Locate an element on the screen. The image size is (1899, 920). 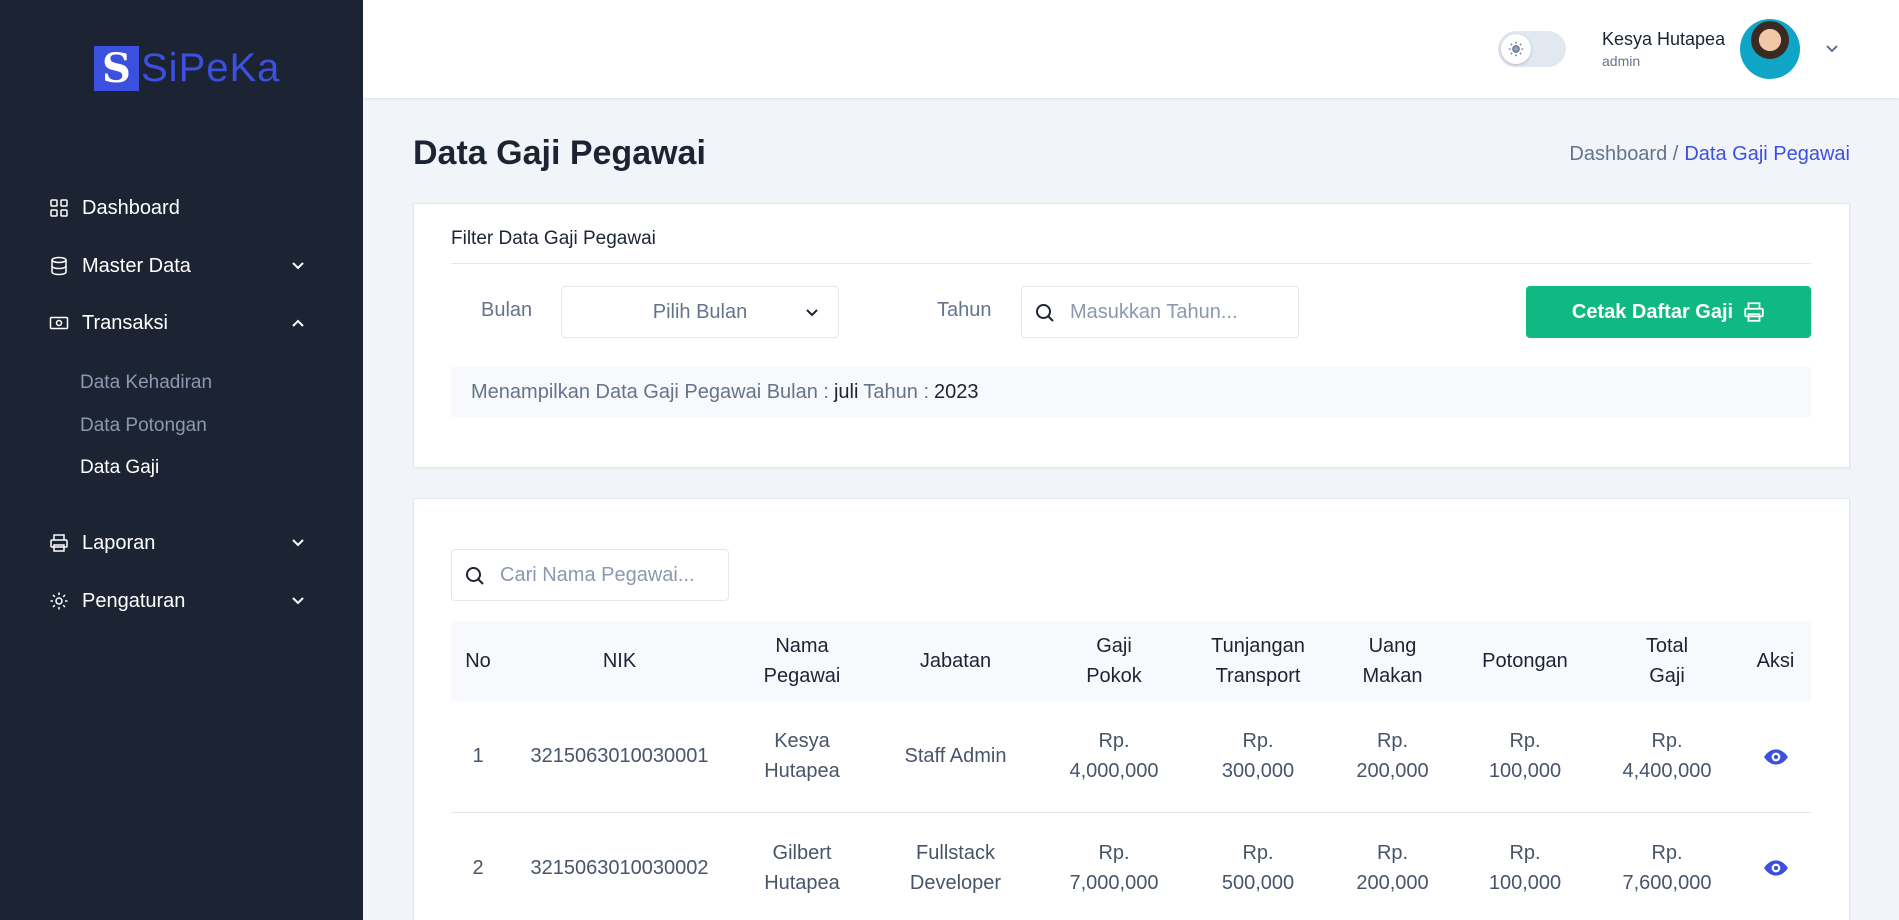
year-input is located at coordinates (1180, 312).